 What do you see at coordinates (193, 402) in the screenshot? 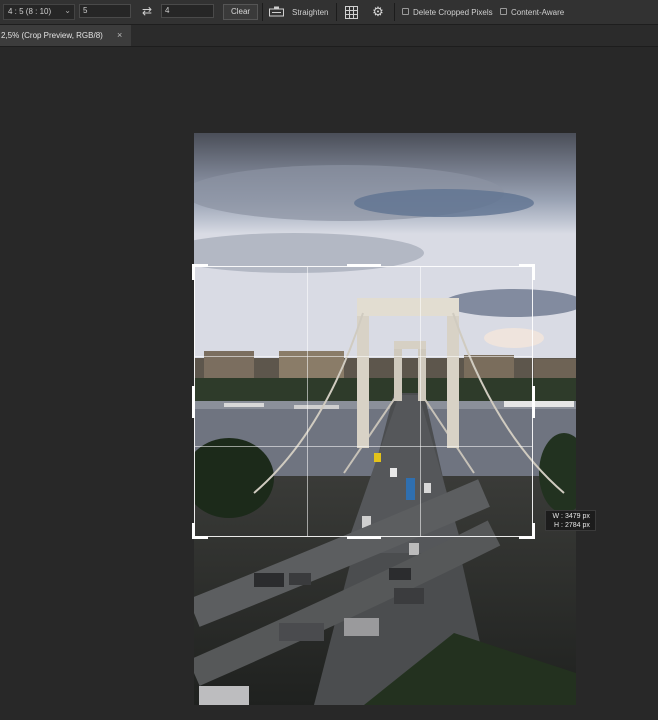
I see `crop-handle-left` at bounding box center [193, 402].